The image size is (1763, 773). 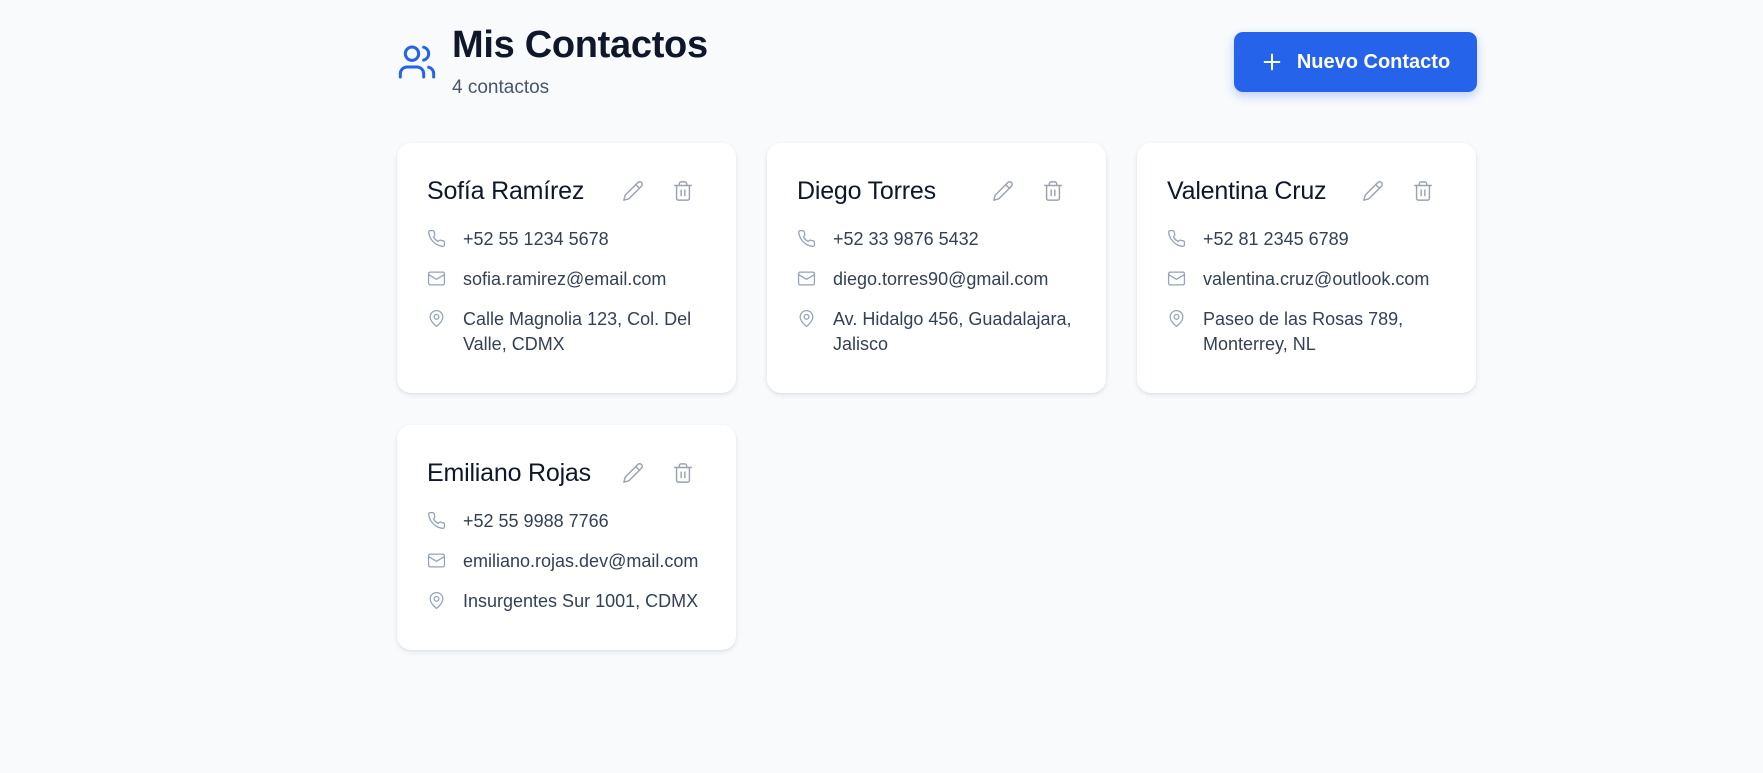 What do you see at coordinates (1247, 190) in the screenshot?
I see `contact-name: Valentina Cruz` at bounding box center [1247, 190].